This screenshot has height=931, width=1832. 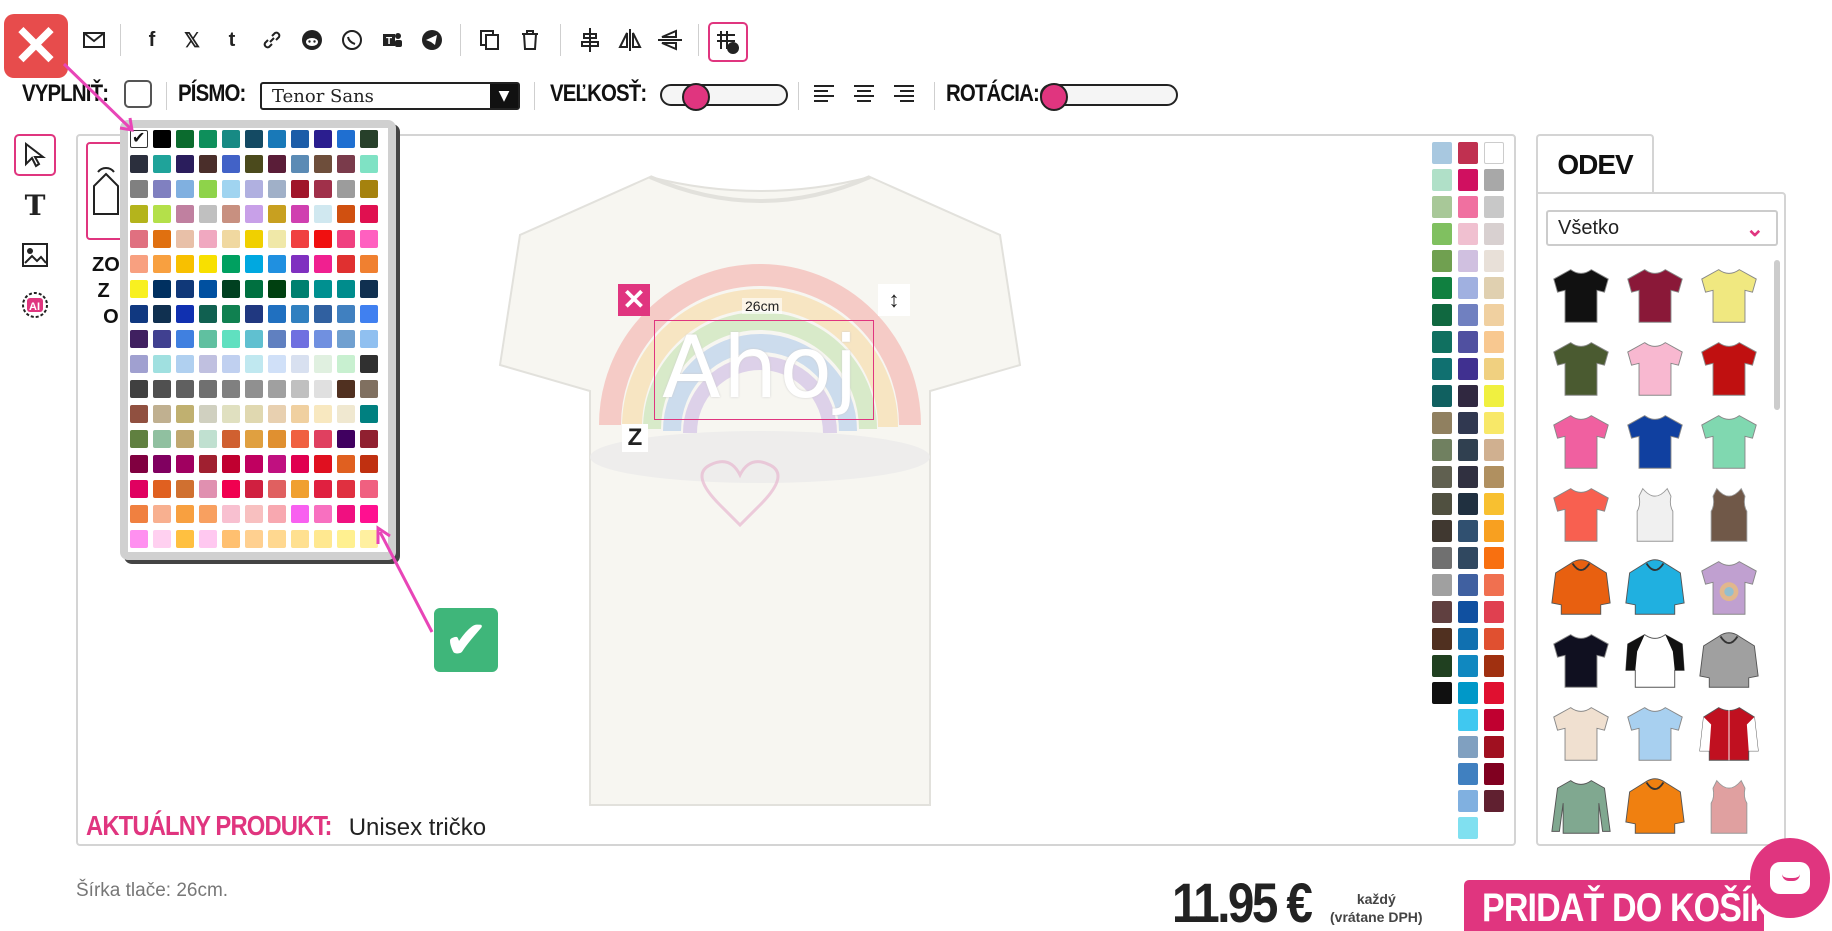 What do you see at coordinates (1614, 905) in the screenshot?
I see `add-to-cart-button: PRIDAŤ DO KOŠÍKA` at bounding box center [1614, 905].